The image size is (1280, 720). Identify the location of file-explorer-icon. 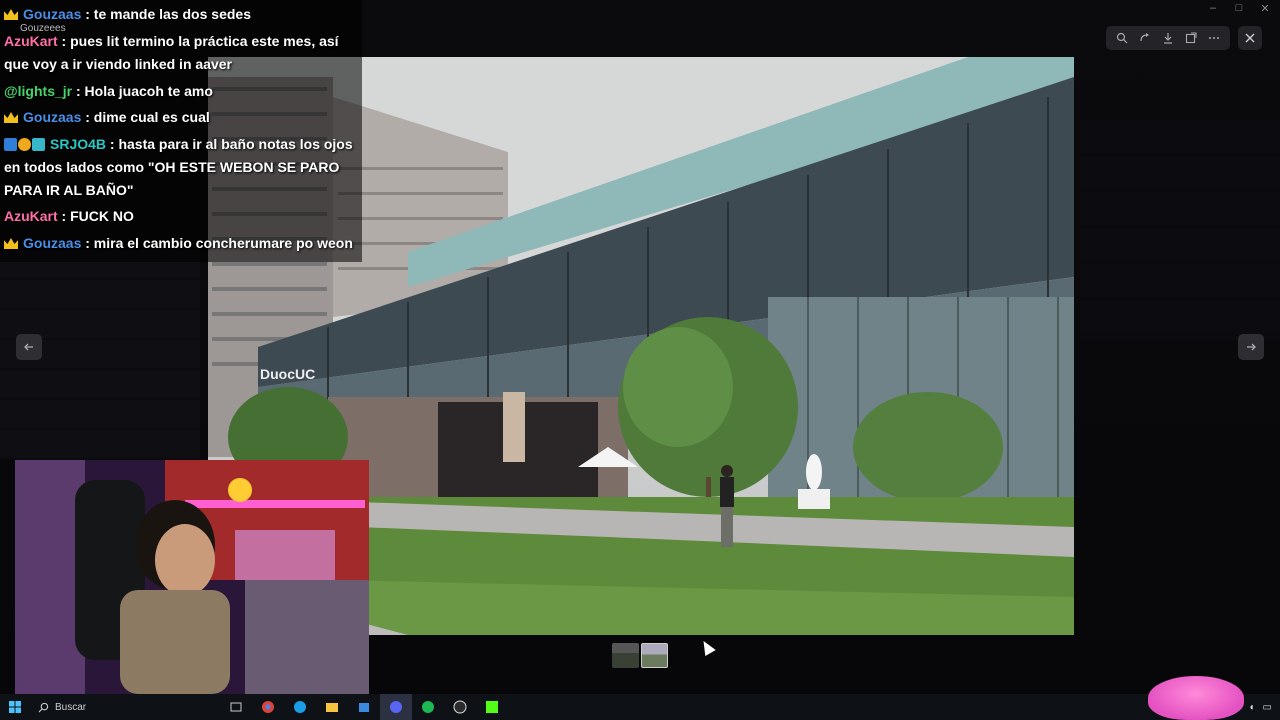
(332, 707).